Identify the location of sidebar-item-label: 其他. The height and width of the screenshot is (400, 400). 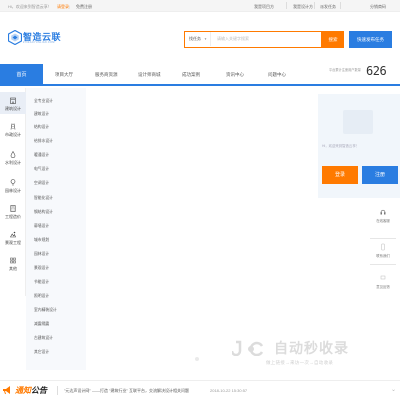
(13, 268).